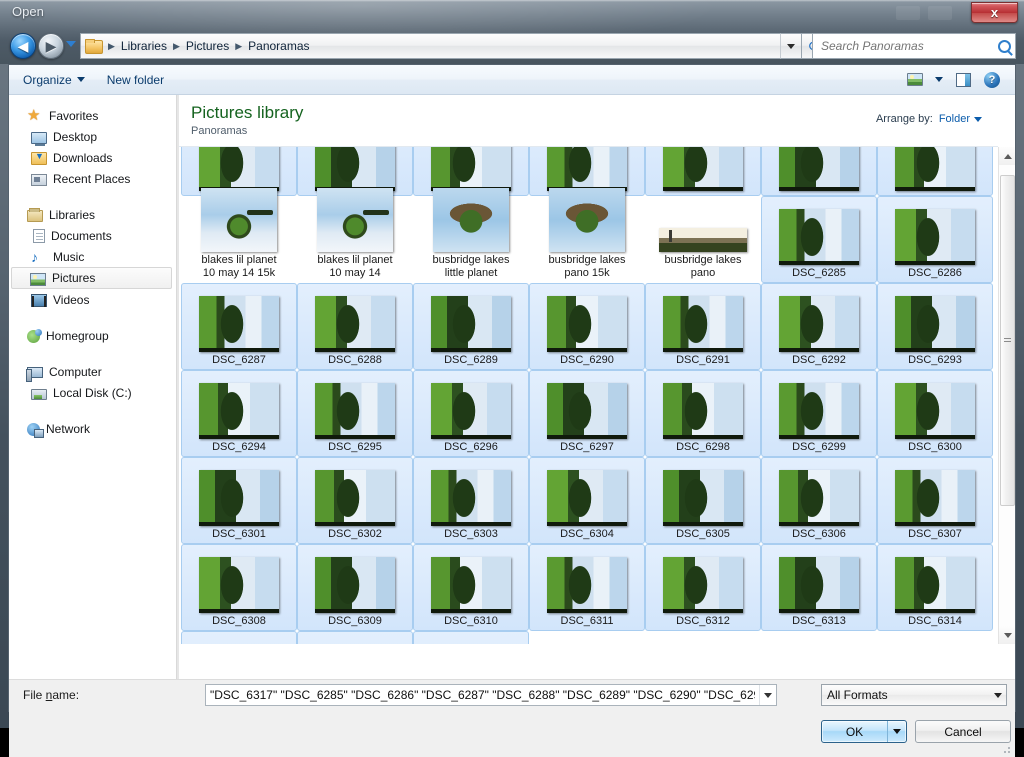 The image size is (1024, 757). Describe the element at coordinates (1007, 635) in the screenshot. I see `scroll-down-button` at that location.